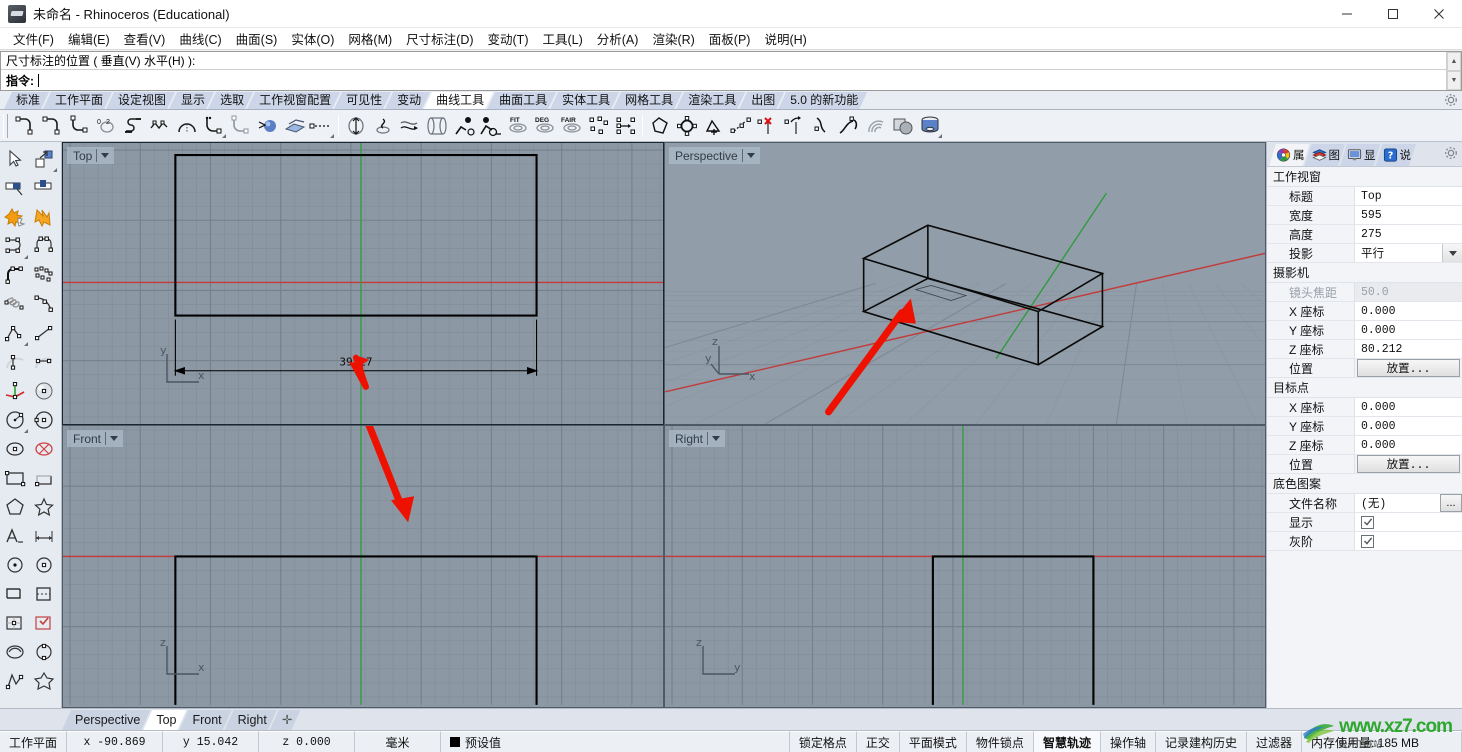 This screenshot has height=752, width=1462. I want to click on property-value-camera-x: 0.000, so click(1408, 311).